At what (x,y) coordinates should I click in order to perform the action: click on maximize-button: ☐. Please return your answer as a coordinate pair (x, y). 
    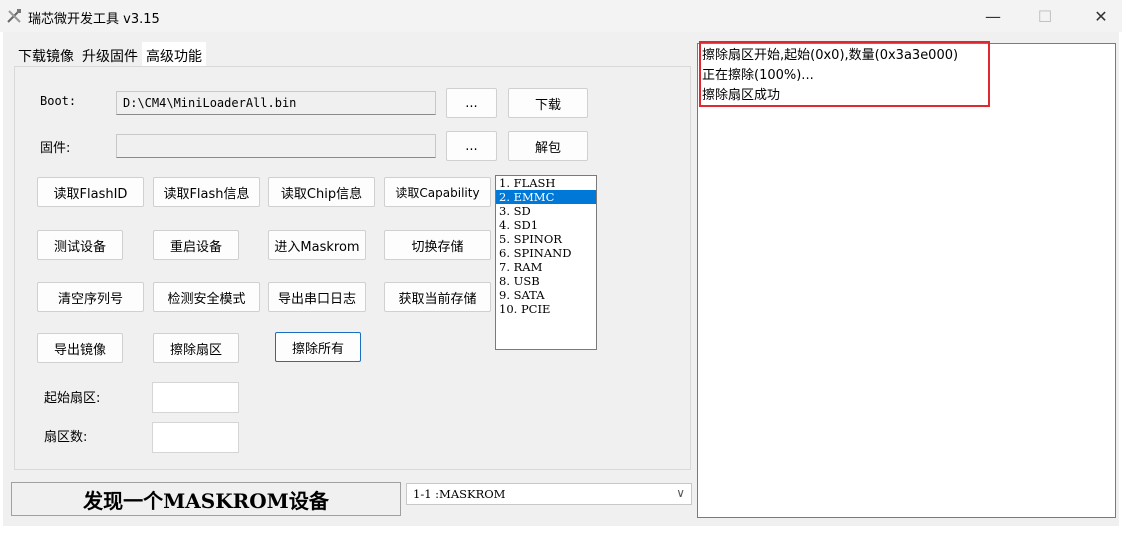
    Looking at the image, I should click on (1045, 16).